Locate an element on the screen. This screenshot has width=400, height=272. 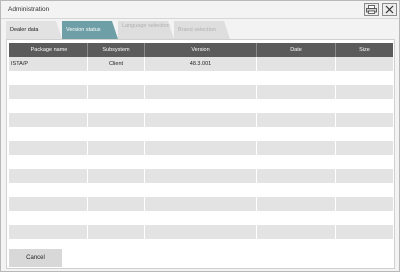
table-header: Package name Subsystem Version Date Size is located at coordinates (201, 50).